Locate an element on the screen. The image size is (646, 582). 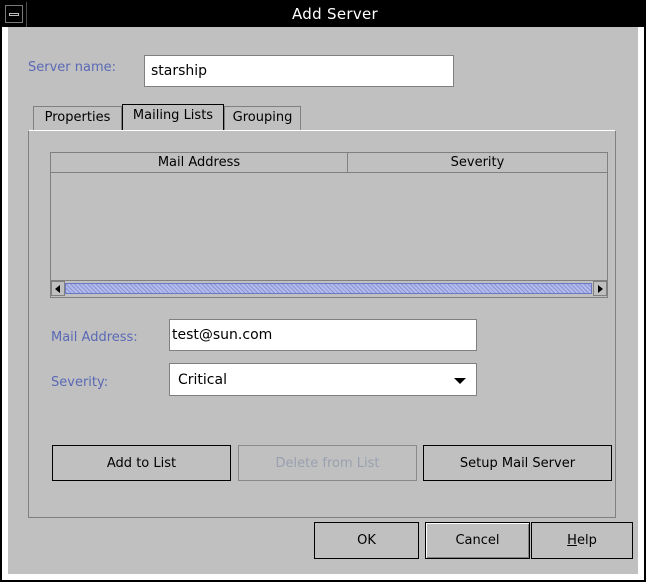
scroll-thumb is located at coordinates (328, 288).